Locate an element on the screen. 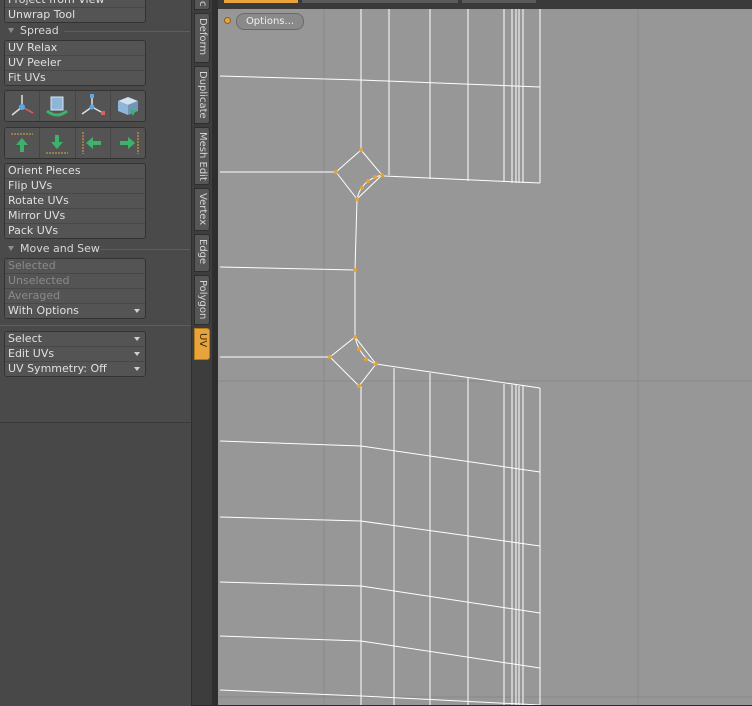 Image resolution: width=752 pixels, height=706 pixels. uv-peeler-button: UV Peeler is located at coordinates (75, 63).